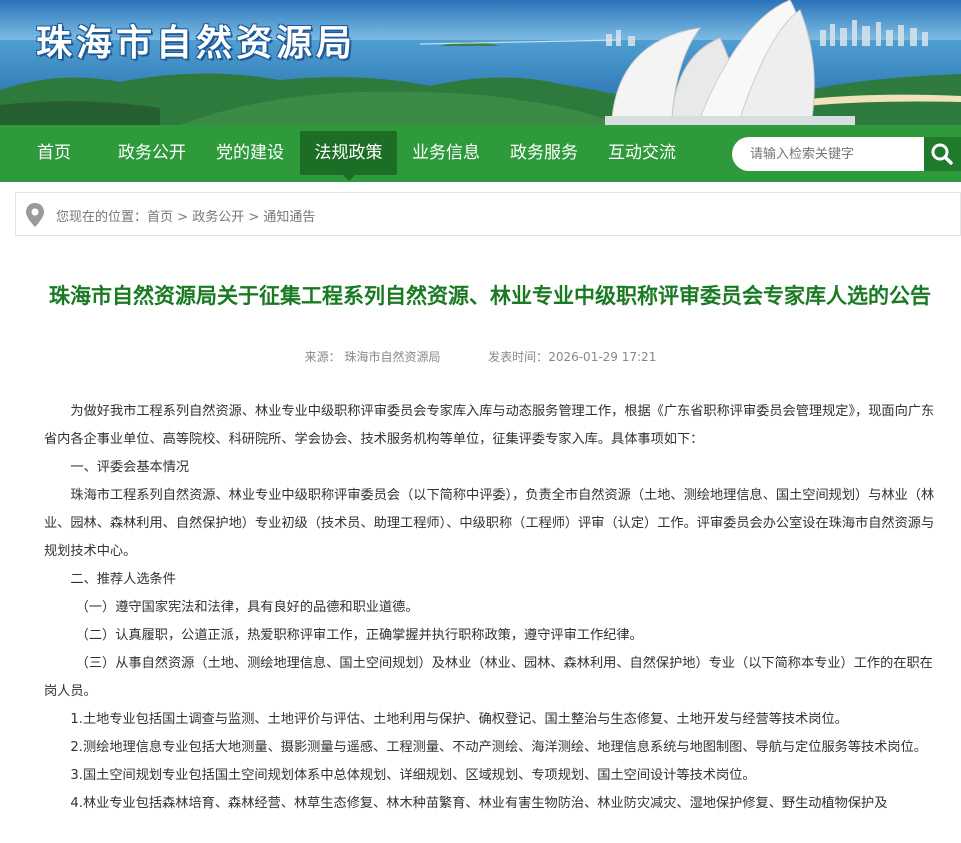 The image size is (961, 843). Describe the element at coordinates (247, 607) in the screenshot. I see `article-paragraph: （一）遵守国家宪法和法律，具有良好的品德和职业道德。` at that location.